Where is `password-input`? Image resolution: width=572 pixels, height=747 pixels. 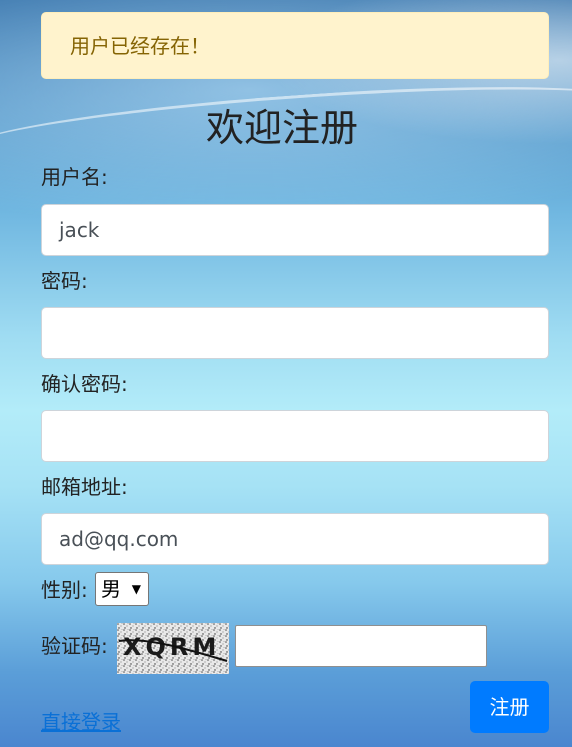 password-input is located at coordinates (295, 333).